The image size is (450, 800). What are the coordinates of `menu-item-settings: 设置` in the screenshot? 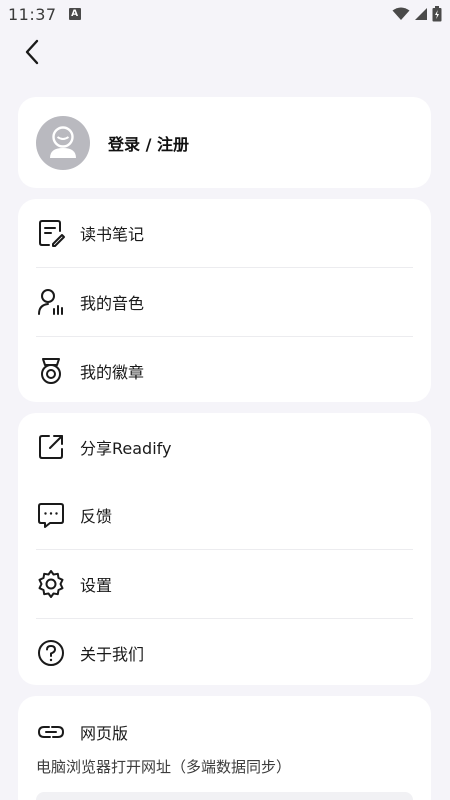 It's located at (224, 584).